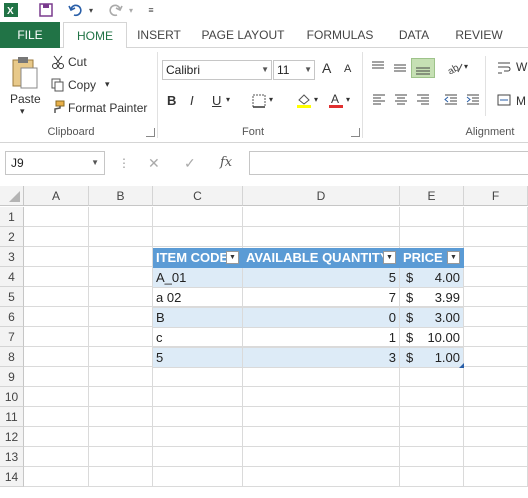 This screenshot has height=498, width=528. What do you see at coordinates (77, 62) in the screenshot?
I see `cut-button: Cut` at bounding box center [77, 62].